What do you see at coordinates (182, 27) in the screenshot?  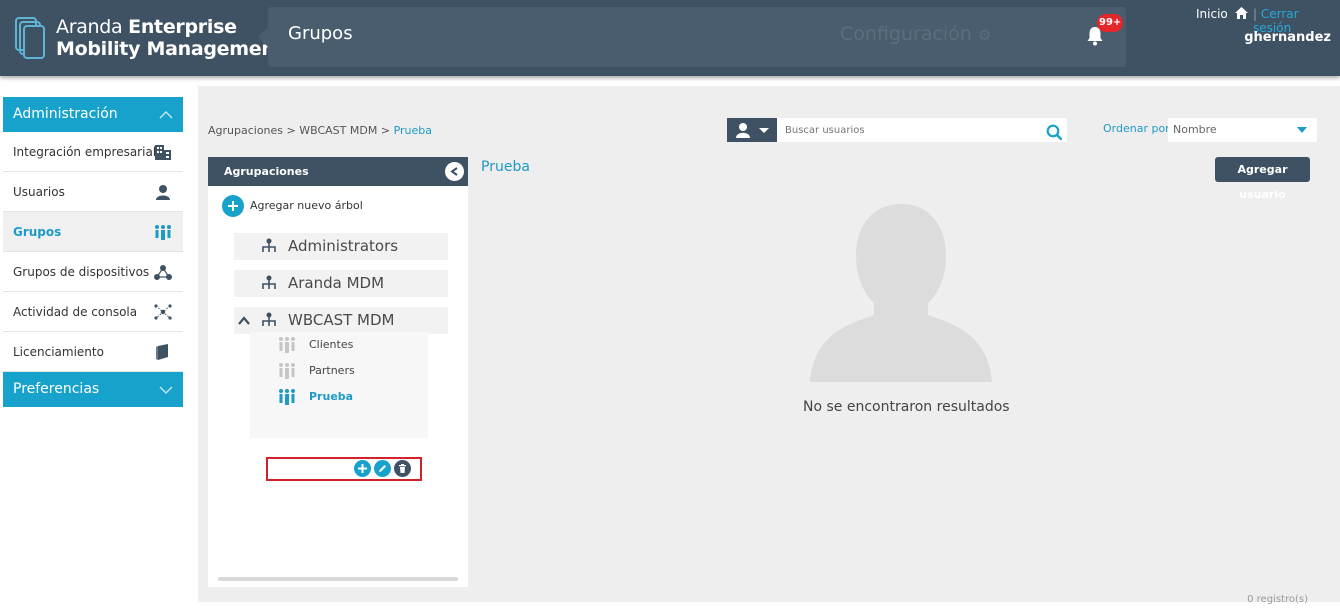 I see `brand-bold-text: Enterprise` at bounding box center [182, 27].